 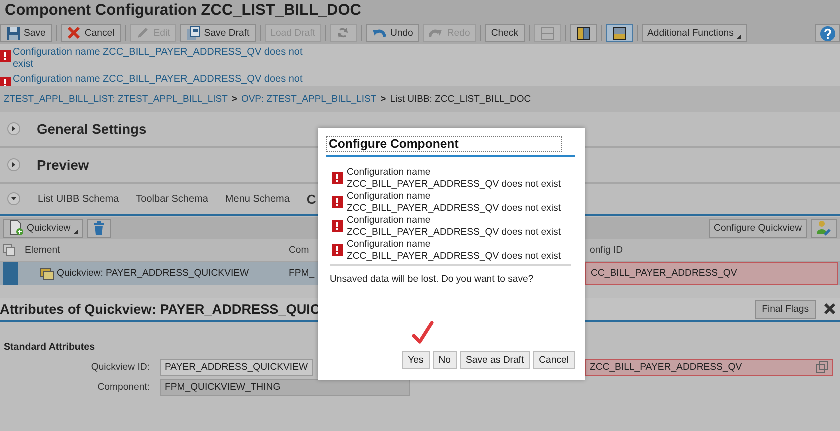 I want to click on quickview-icon, so click(x=47, y=274).